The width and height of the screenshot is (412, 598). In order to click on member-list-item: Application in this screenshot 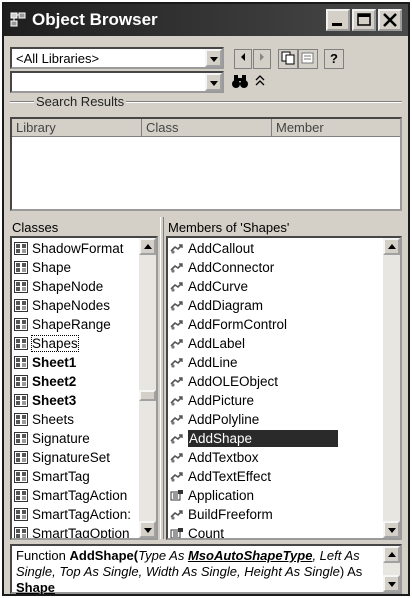, I will do `click(212, 495)`.